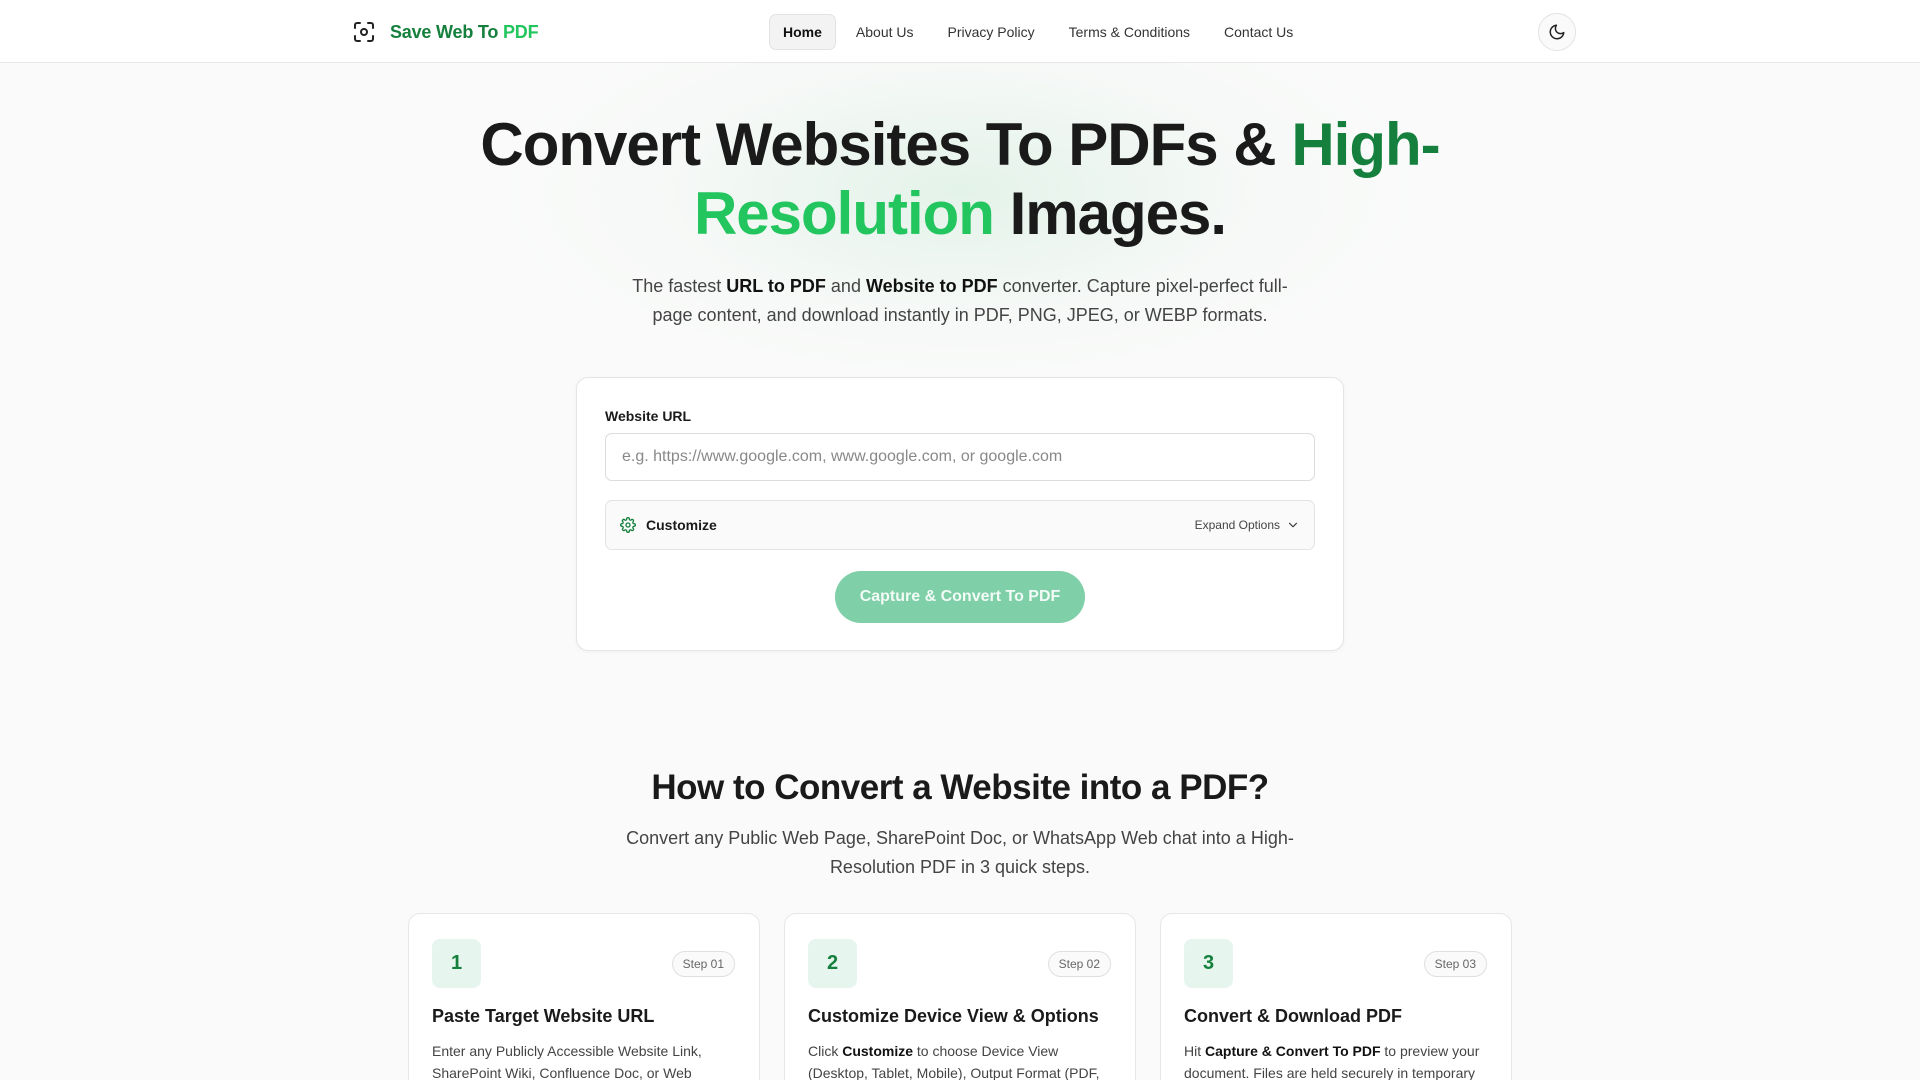 The width and height of the screenshot is (1920, 1080). I want to click on nav-home: Home, so click(802, 32).